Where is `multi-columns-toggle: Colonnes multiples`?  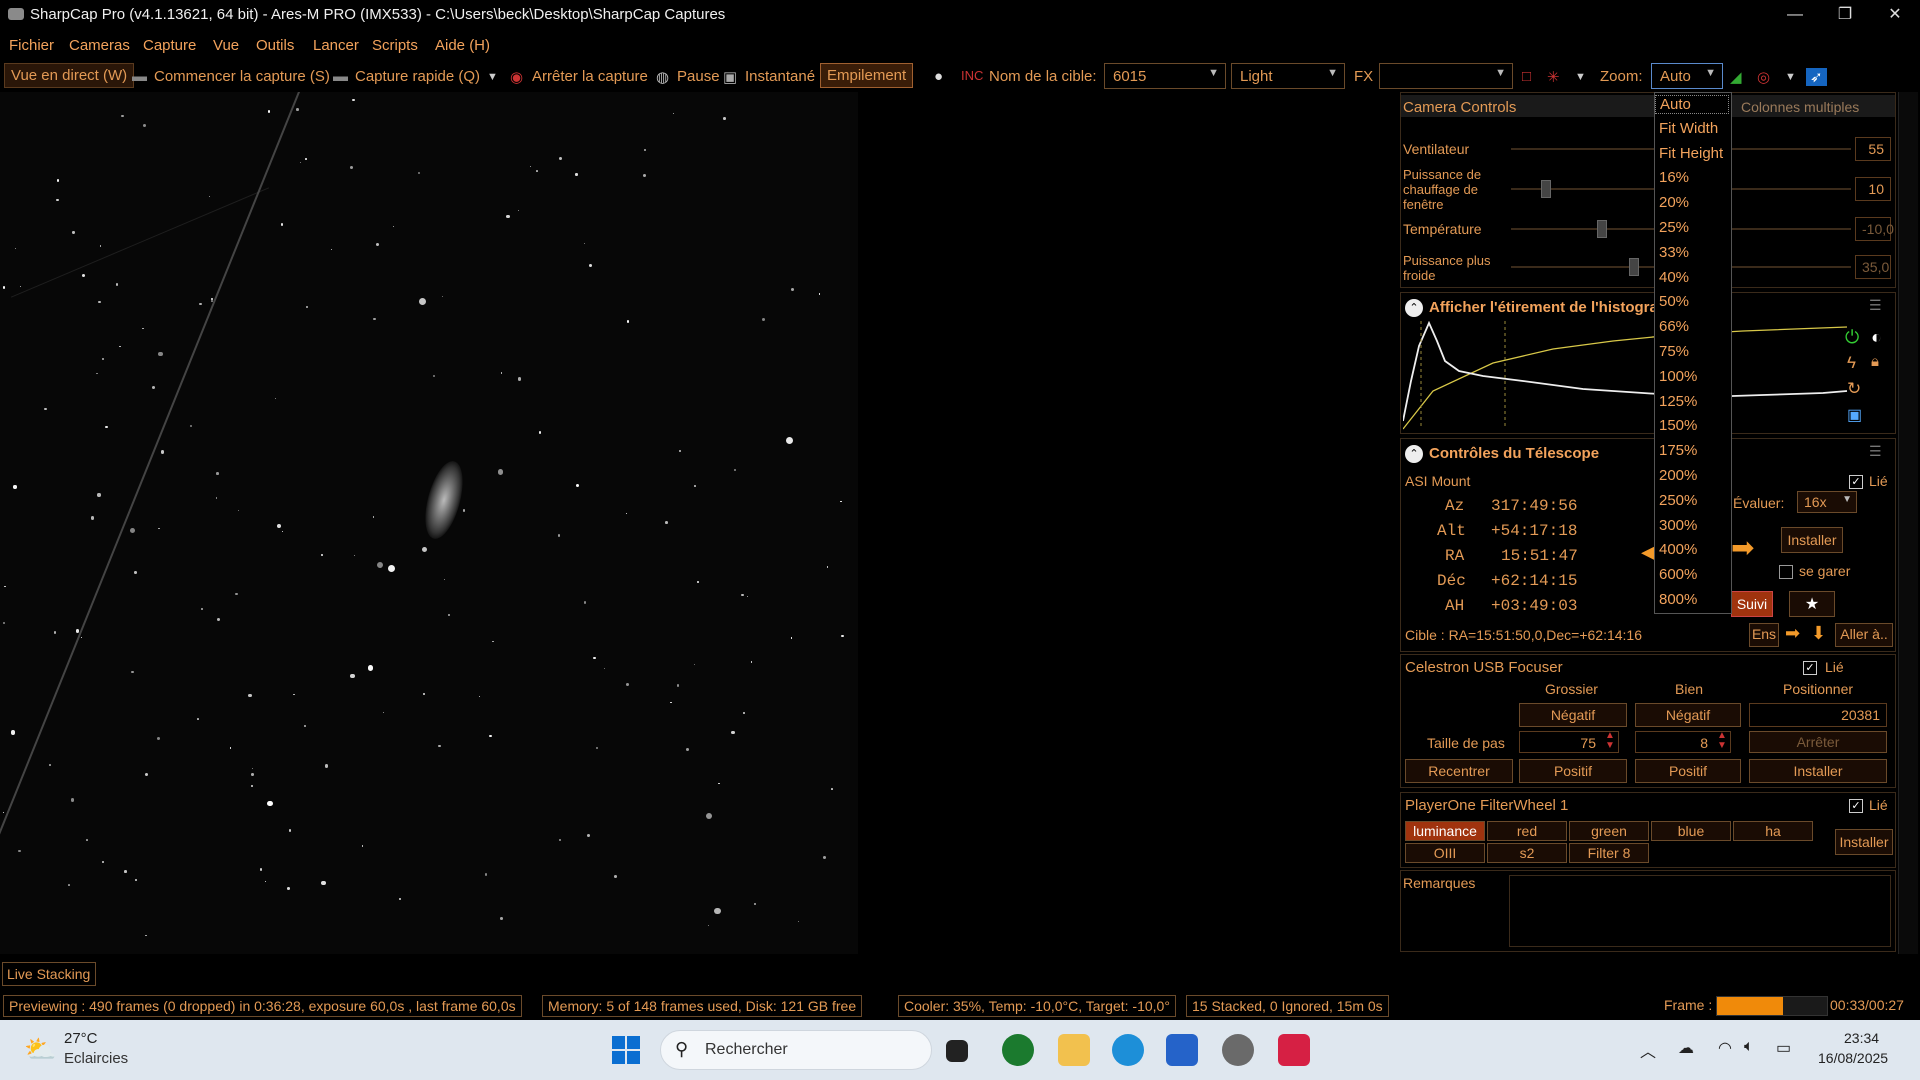 multi-columns-toggle: Colonnes multiples is located at coordinates (1800, 107).